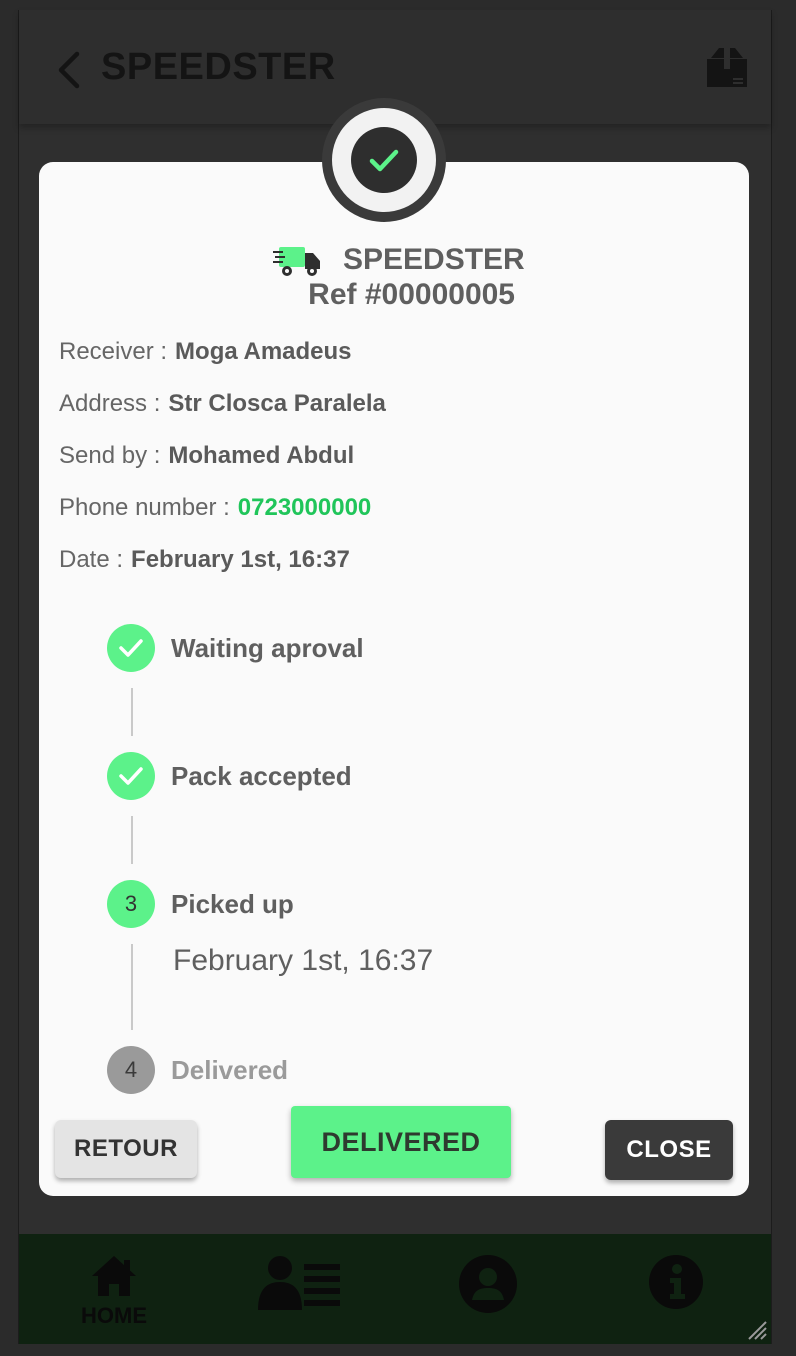 The height and width of the screenshot is (1356, 796). I want to click on step-label: Pack accepted, so click(261, 775).